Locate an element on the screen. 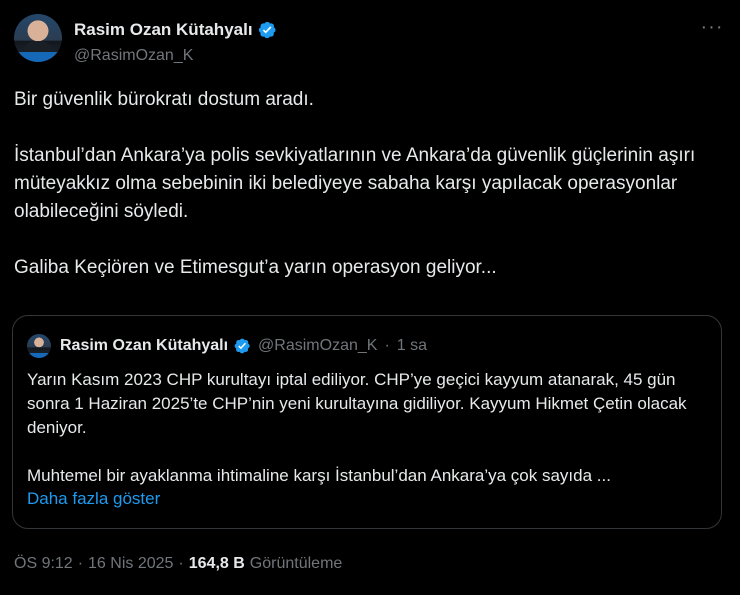  more-options-icon: ··· is located at coordinates (712, 28).